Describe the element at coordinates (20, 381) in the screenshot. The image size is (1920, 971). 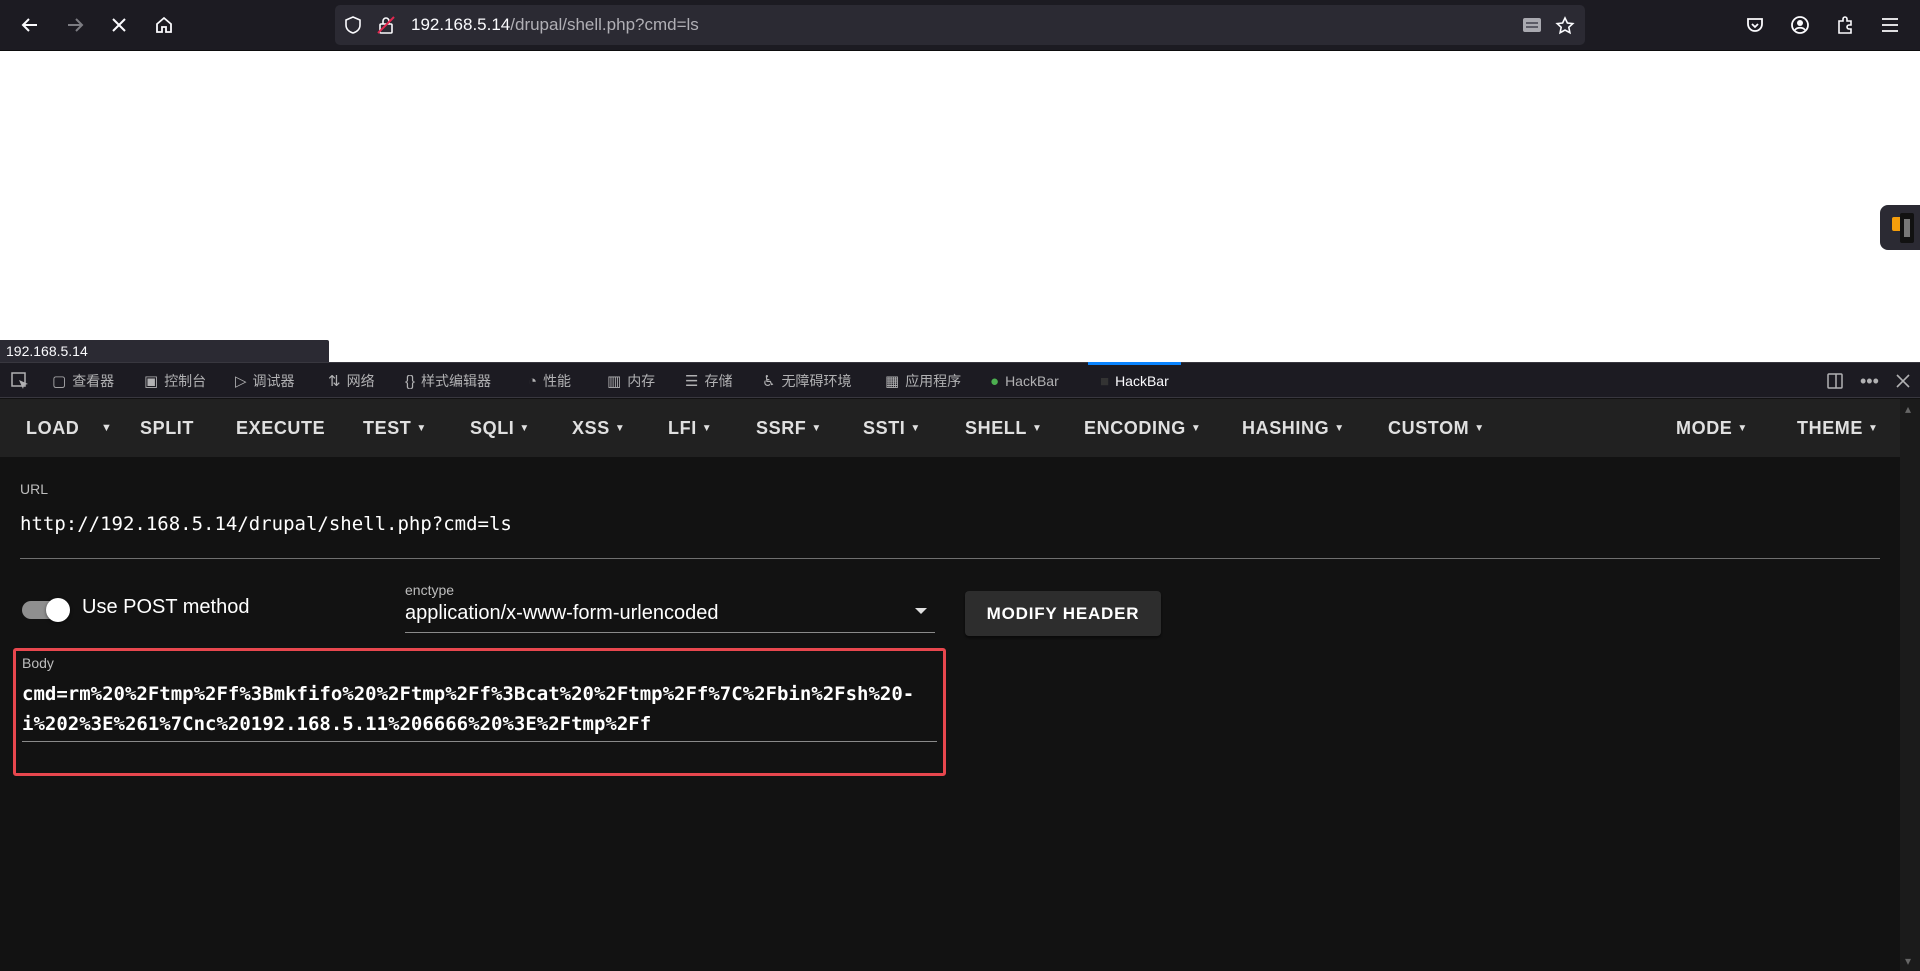
I see `element-picker-icon` at that location.